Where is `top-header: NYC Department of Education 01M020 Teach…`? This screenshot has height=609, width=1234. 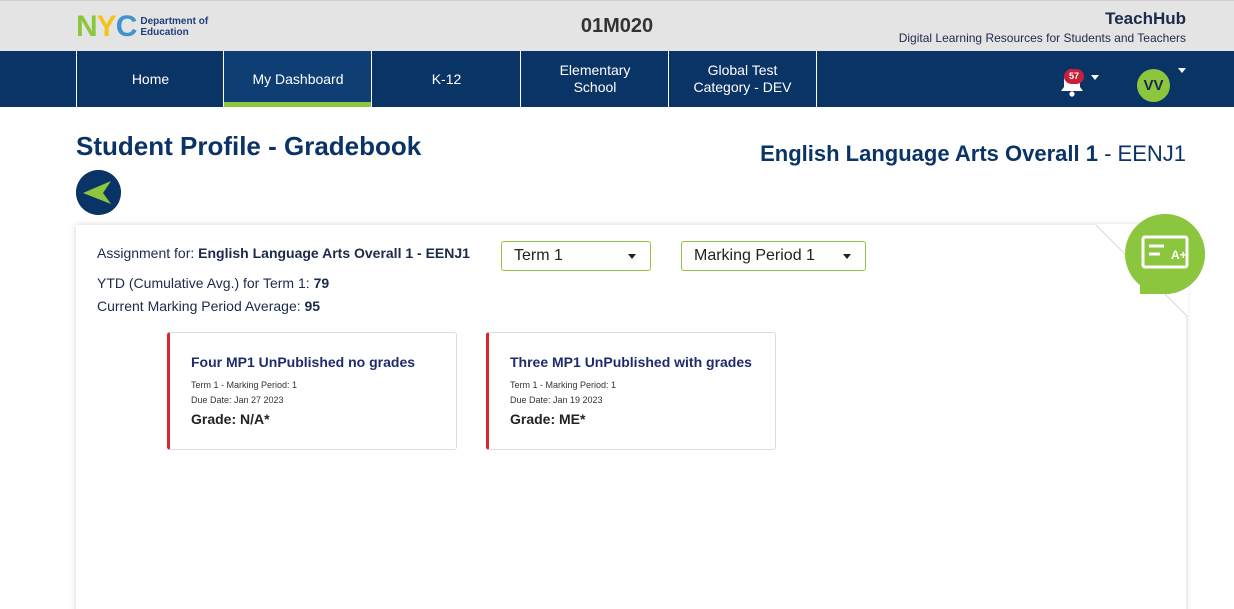 top-header: NYC Department of Education 01M020 Teach… is located at coordinates (617, 25).